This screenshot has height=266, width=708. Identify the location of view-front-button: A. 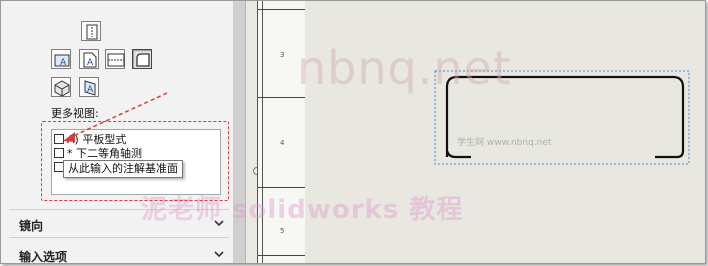
(61, 59).